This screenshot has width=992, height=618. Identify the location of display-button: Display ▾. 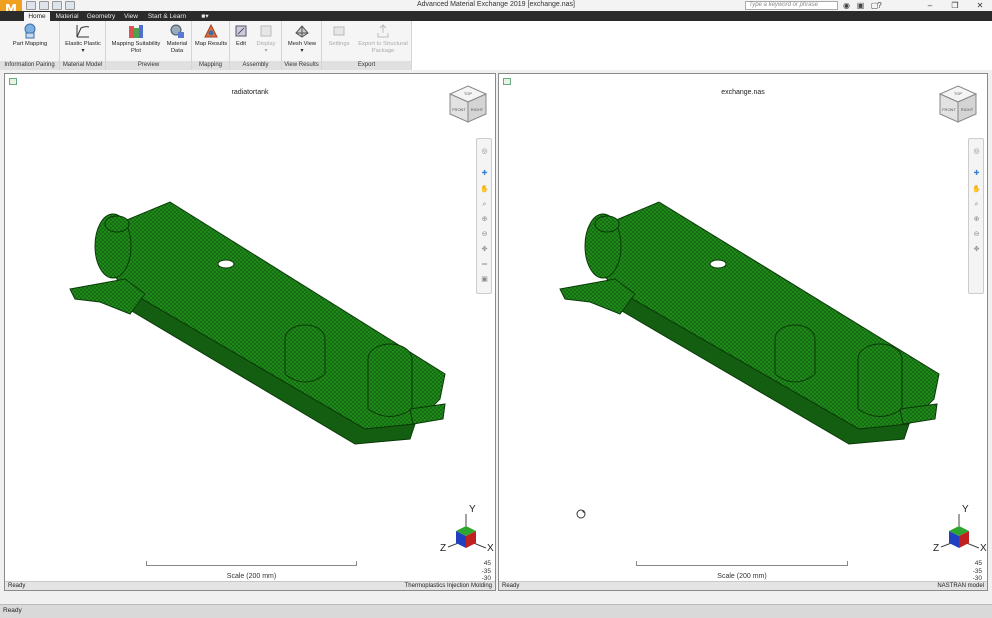
(266, 38).